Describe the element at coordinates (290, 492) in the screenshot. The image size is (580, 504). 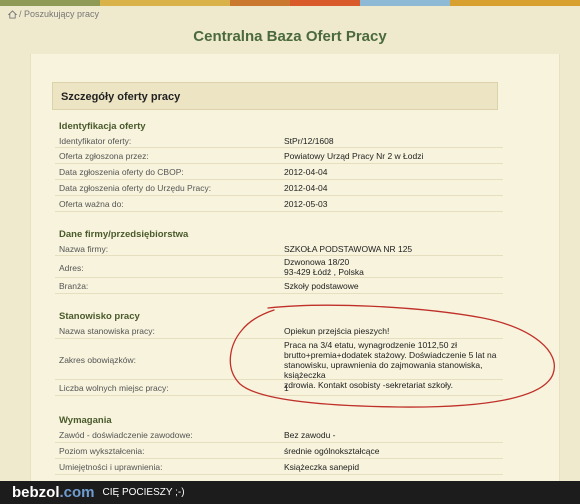
I see `watermark-footer: bebzol.com CIĘ POCIESZY ;-)` at that location.